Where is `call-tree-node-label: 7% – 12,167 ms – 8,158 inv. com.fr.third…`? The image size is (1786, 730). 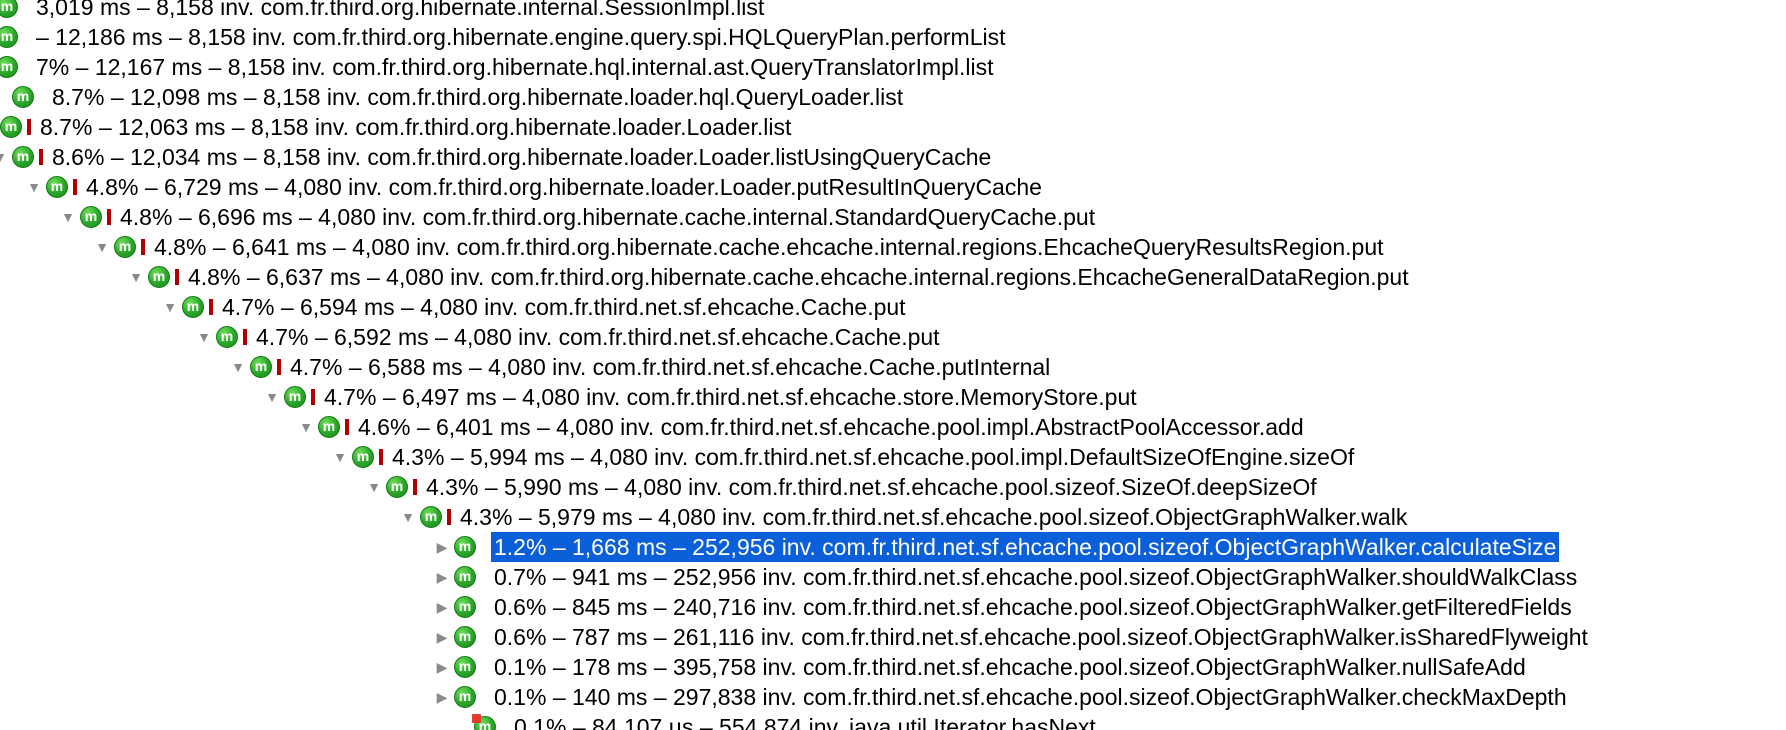 call-tree-node-label: 7% – 12,167 ms – 8,158 inv. com.fr.third… is located at coordinates (515, 67).